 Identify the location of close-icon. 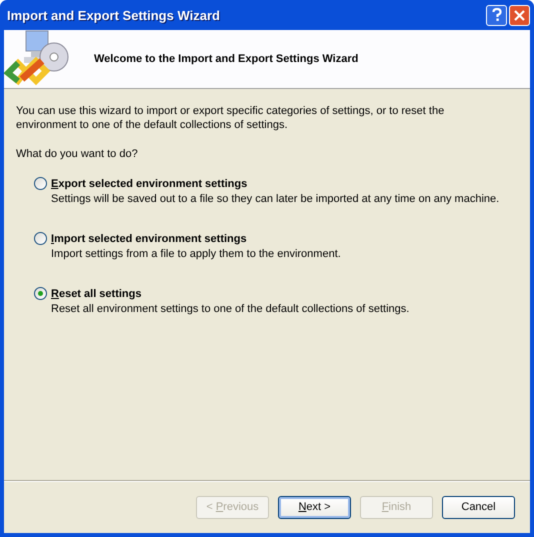
(519, 15).